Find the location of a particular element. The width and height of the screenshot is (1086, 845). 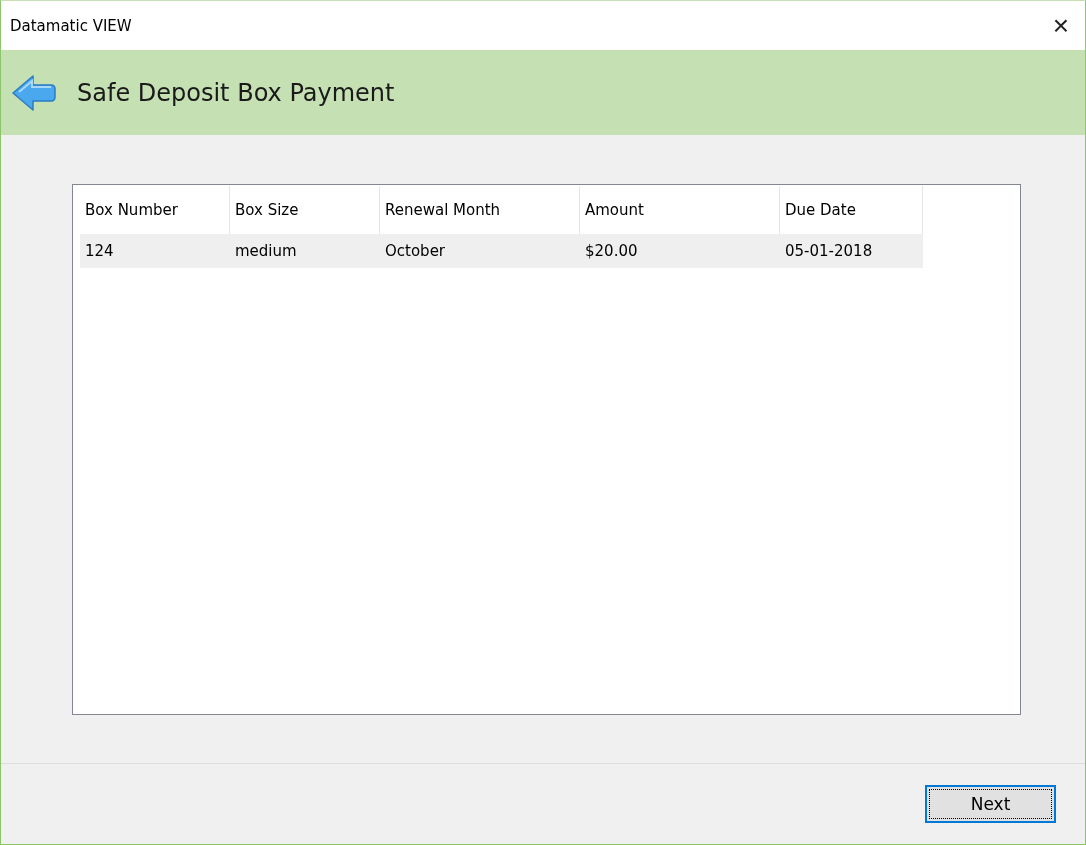

close-button: × is located at coordinates (1060, 25).